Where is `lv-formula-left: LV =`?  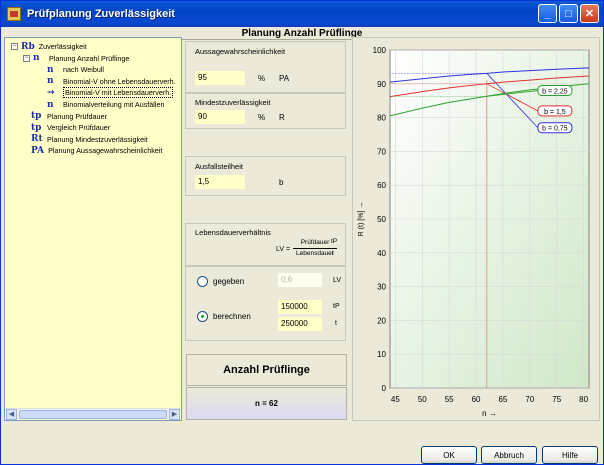
lv-formula-left: LV = is located at coordinates (283, 249).